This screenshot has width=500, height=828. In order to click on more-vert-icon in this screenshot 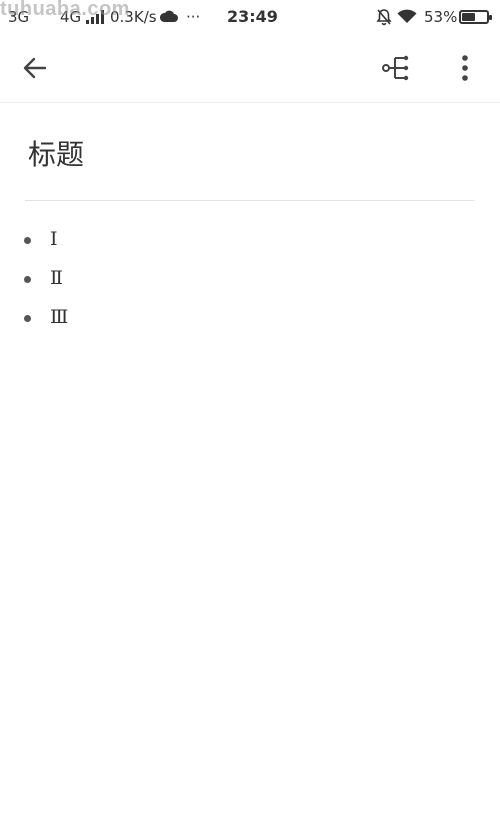, I will do `click(465, 68)`.